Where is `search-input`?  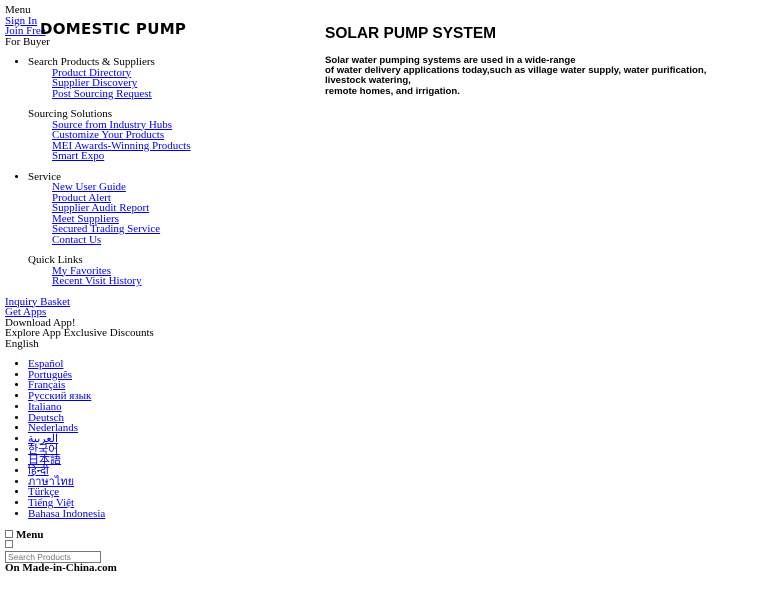
search-input is located at coordinates (53, 556).